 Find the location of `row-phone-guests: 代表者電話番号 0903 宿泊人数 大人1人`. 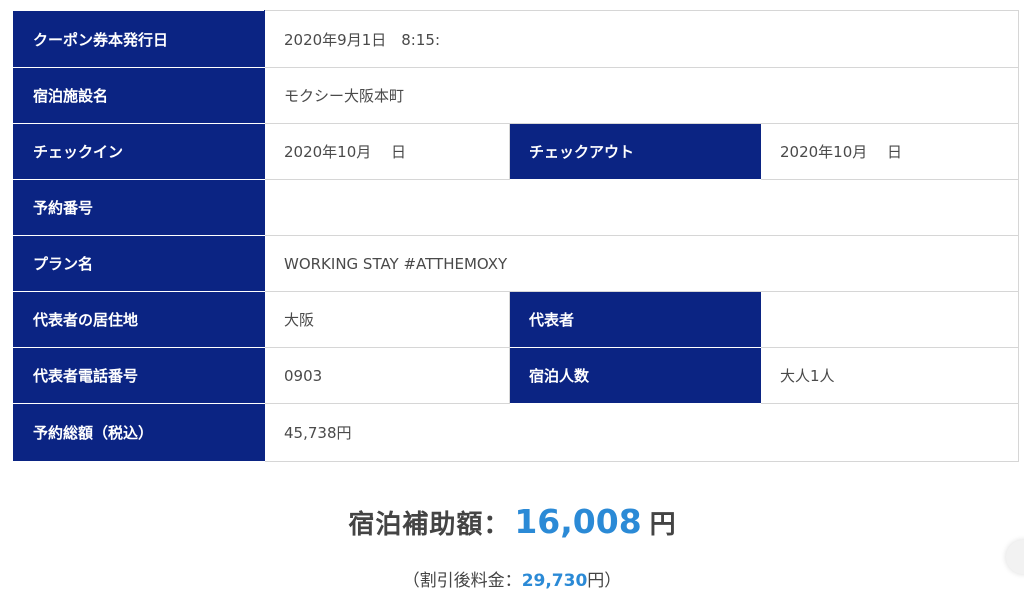

row-phone-guests: 代表者電話番号 0903 宿泊人数 大人1人 is located at coordinates (516, 375).